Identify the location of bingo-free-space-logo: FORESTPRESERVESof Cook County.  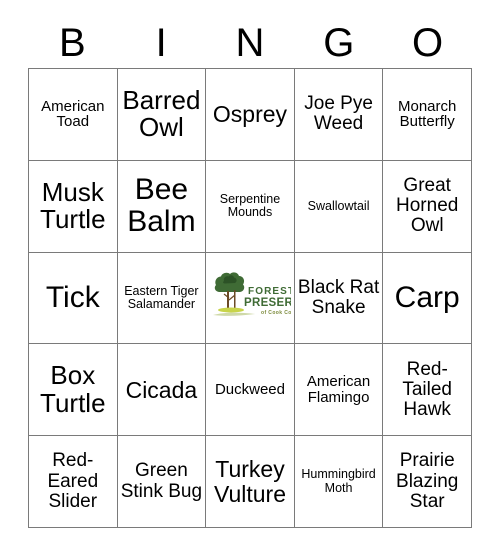
(250, 298).